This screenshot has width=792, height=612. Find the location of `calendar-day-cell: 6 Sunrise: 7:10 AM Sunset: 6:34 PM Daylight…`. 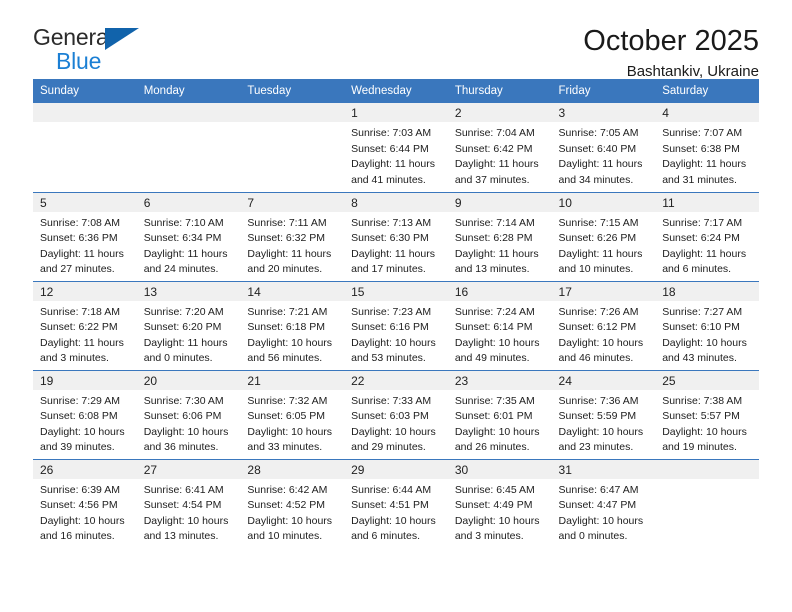

calendar-day-cell: 6 Sunrise: 7:10 AM Sunset: 6:34 PM Daylight… is located at coordinates (188, 236).